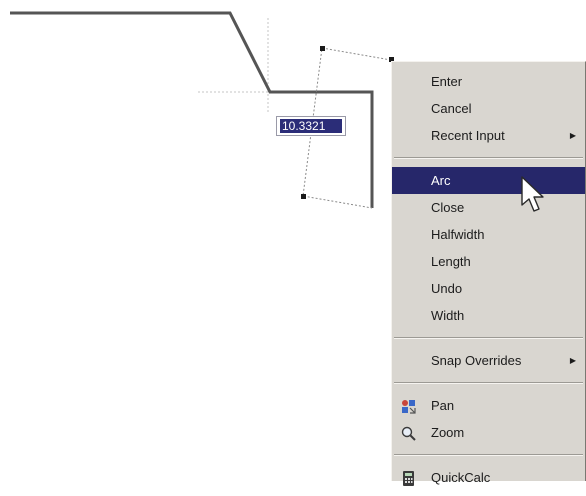 Image resolution: width=586 pixels, height=496 pixels. I want to click on menu-item-undo: Undo, so click(488, 288).